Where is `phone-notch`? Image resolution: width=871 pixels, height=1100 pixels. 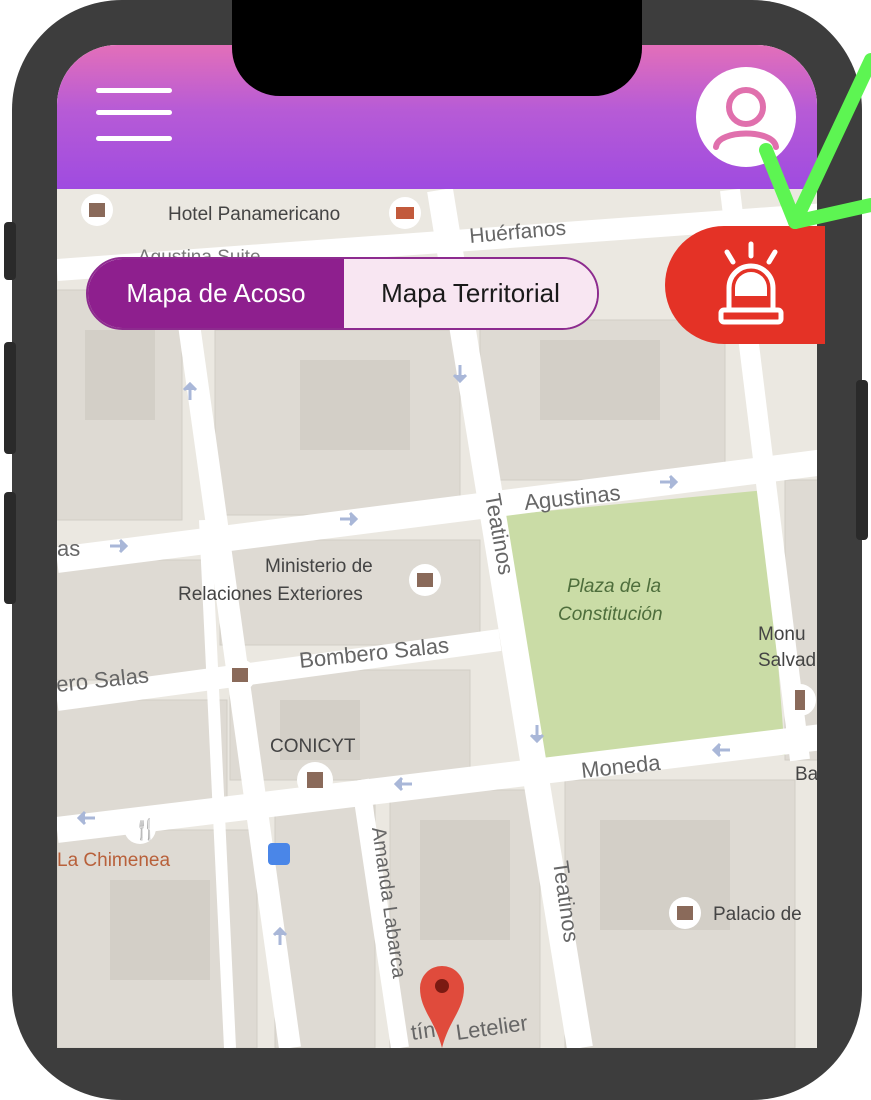 phone-notch is located at coordinates (437, 48).